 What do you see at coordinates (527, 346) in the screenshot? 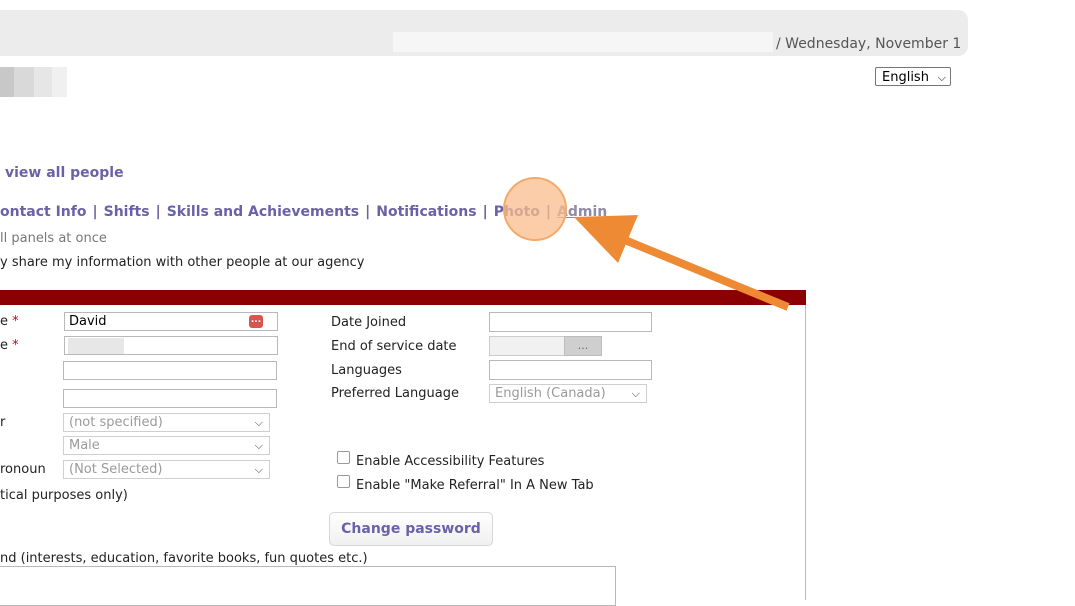
I see `end-of-service-field` at bounding box center [527, 346].